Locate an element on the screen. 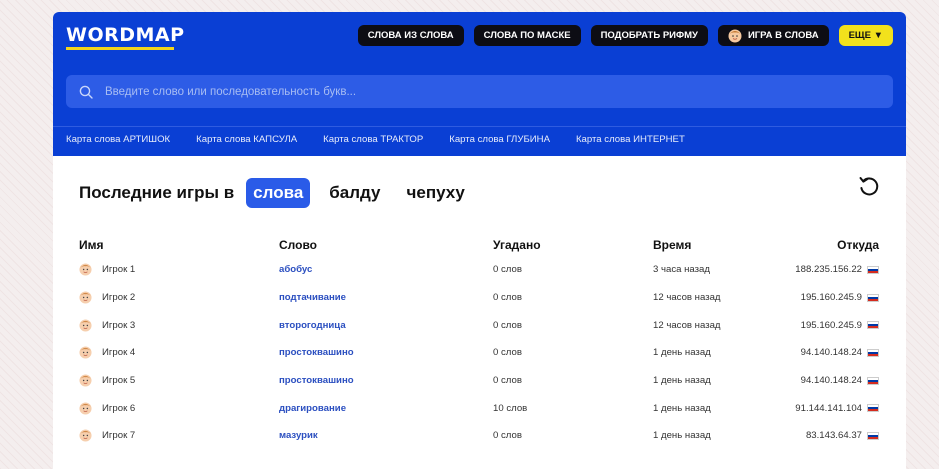 Image resolution: width=939 pixels, height=469 pixels. nav-label: ИГРА В СЛОВА is located at coordinates (783, 35).